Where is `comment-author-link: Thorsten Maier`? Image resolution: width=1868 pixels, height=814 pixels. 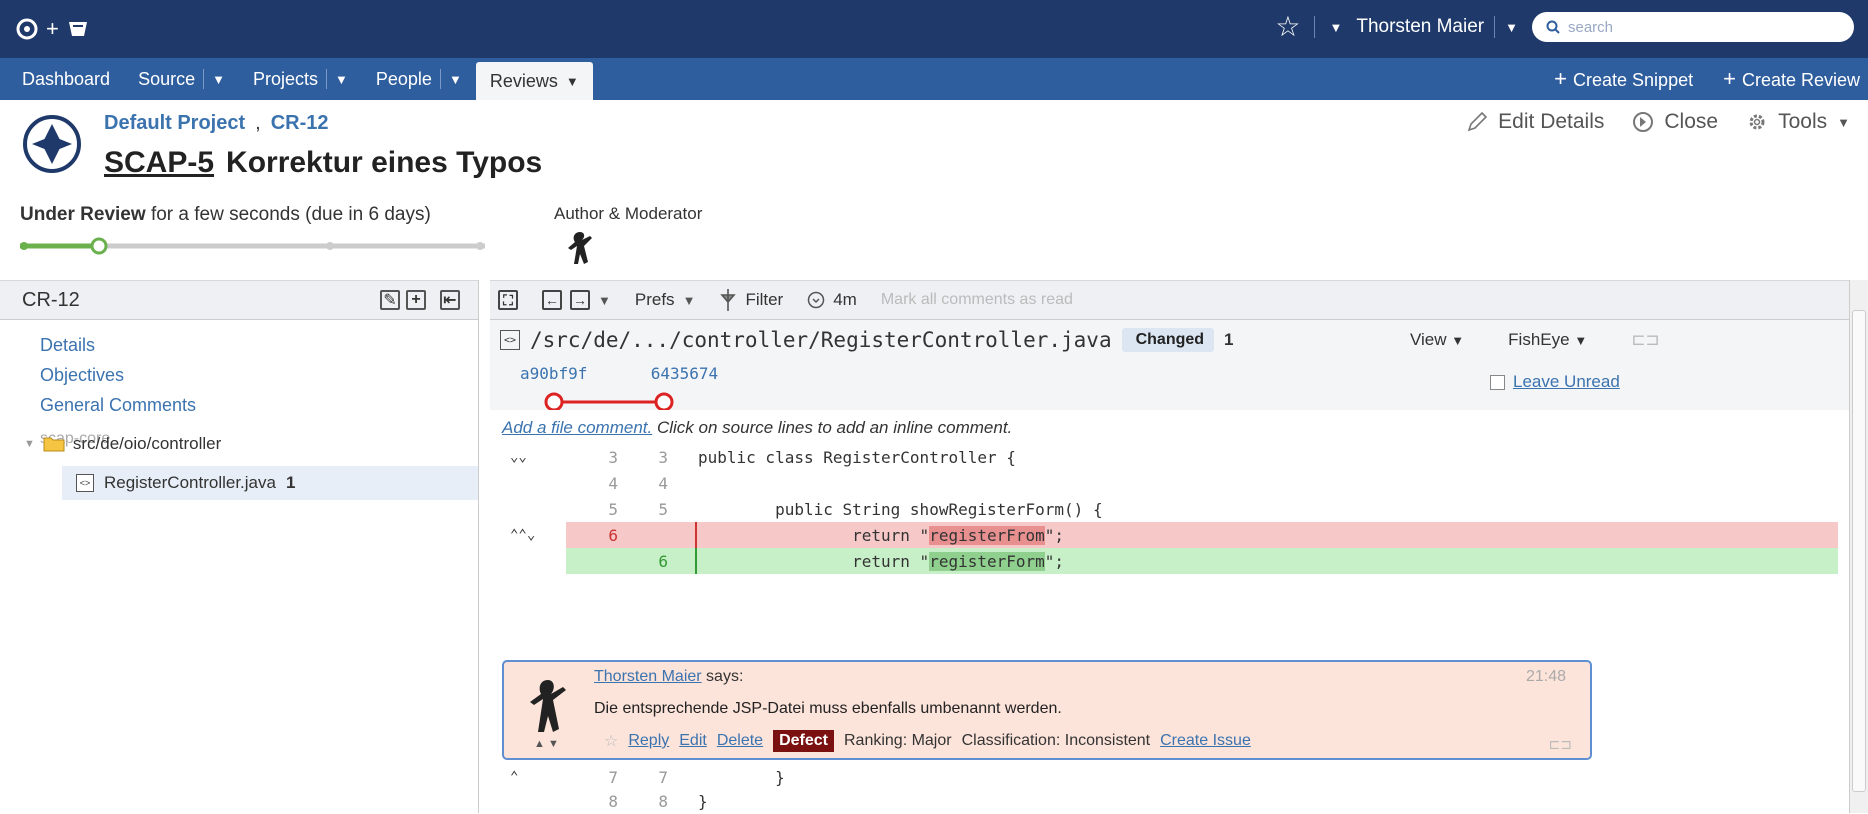 comment-author-link: Thorsten Maier is located at coordinates (648, 676).